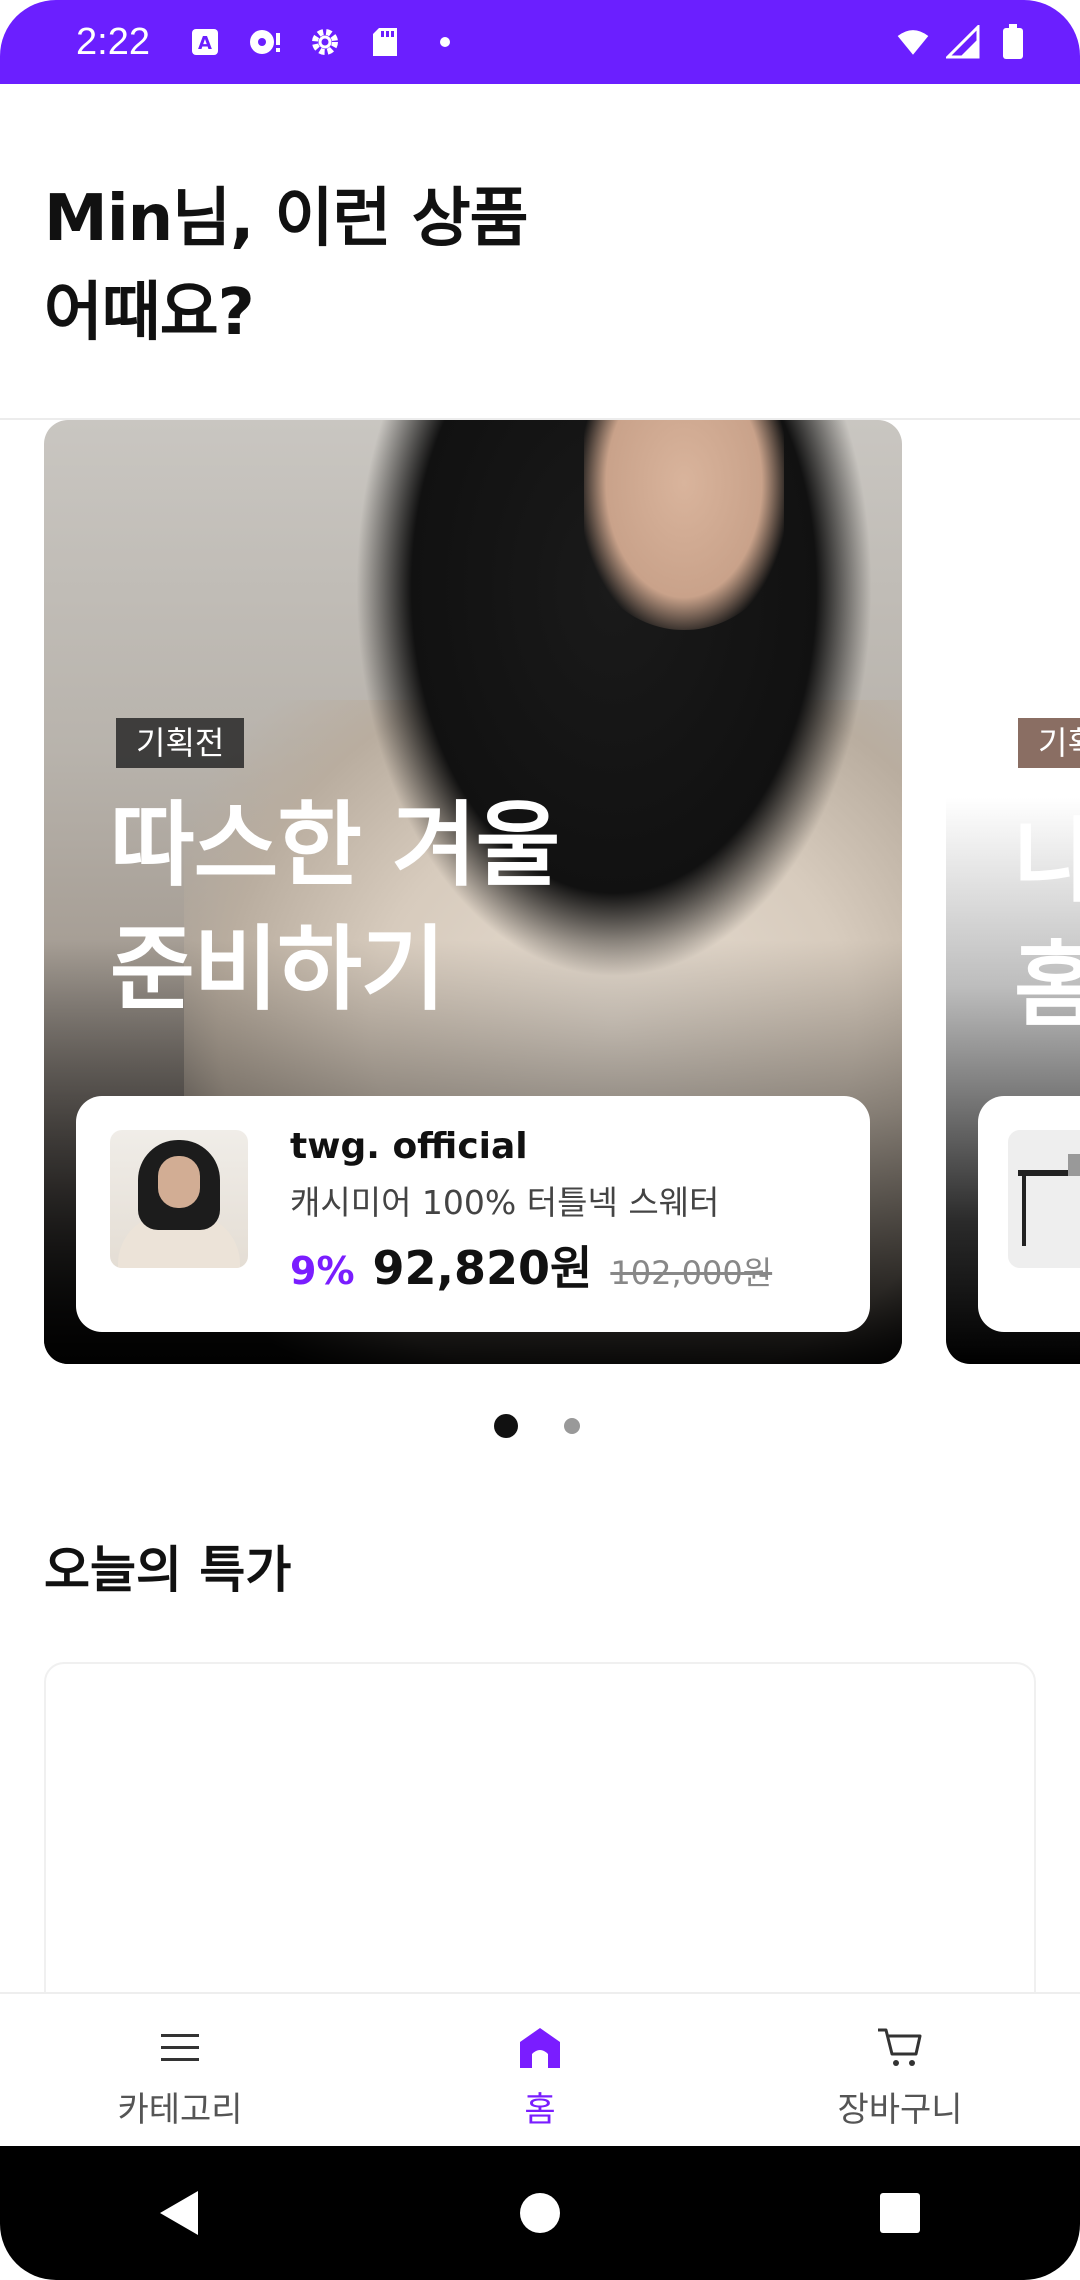 This screenshot has width=1080, height=2280. What do you see at coordinates (149, 313) in the screenshot?
I see `greeting-line-2: 어때요?` at bounding box center [149, 313].